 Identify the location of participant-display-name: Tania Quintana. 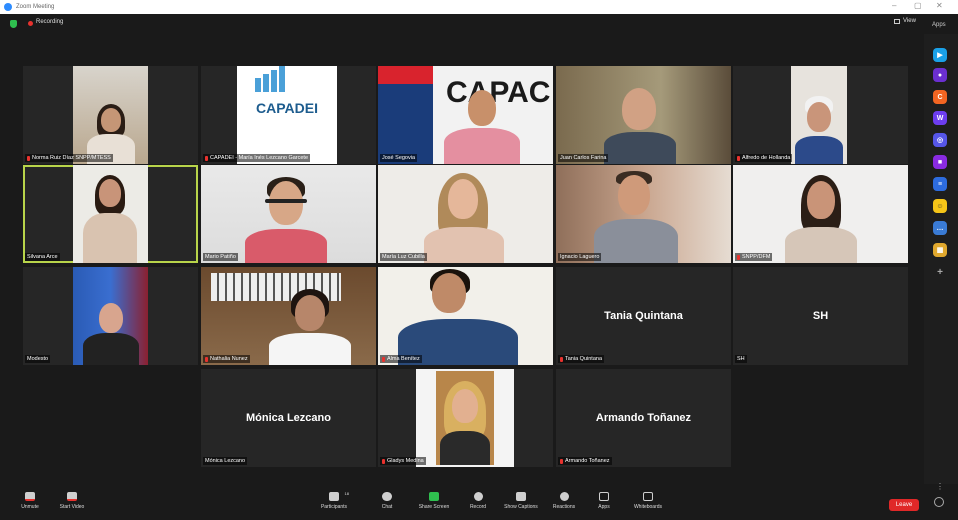
(643, 316).